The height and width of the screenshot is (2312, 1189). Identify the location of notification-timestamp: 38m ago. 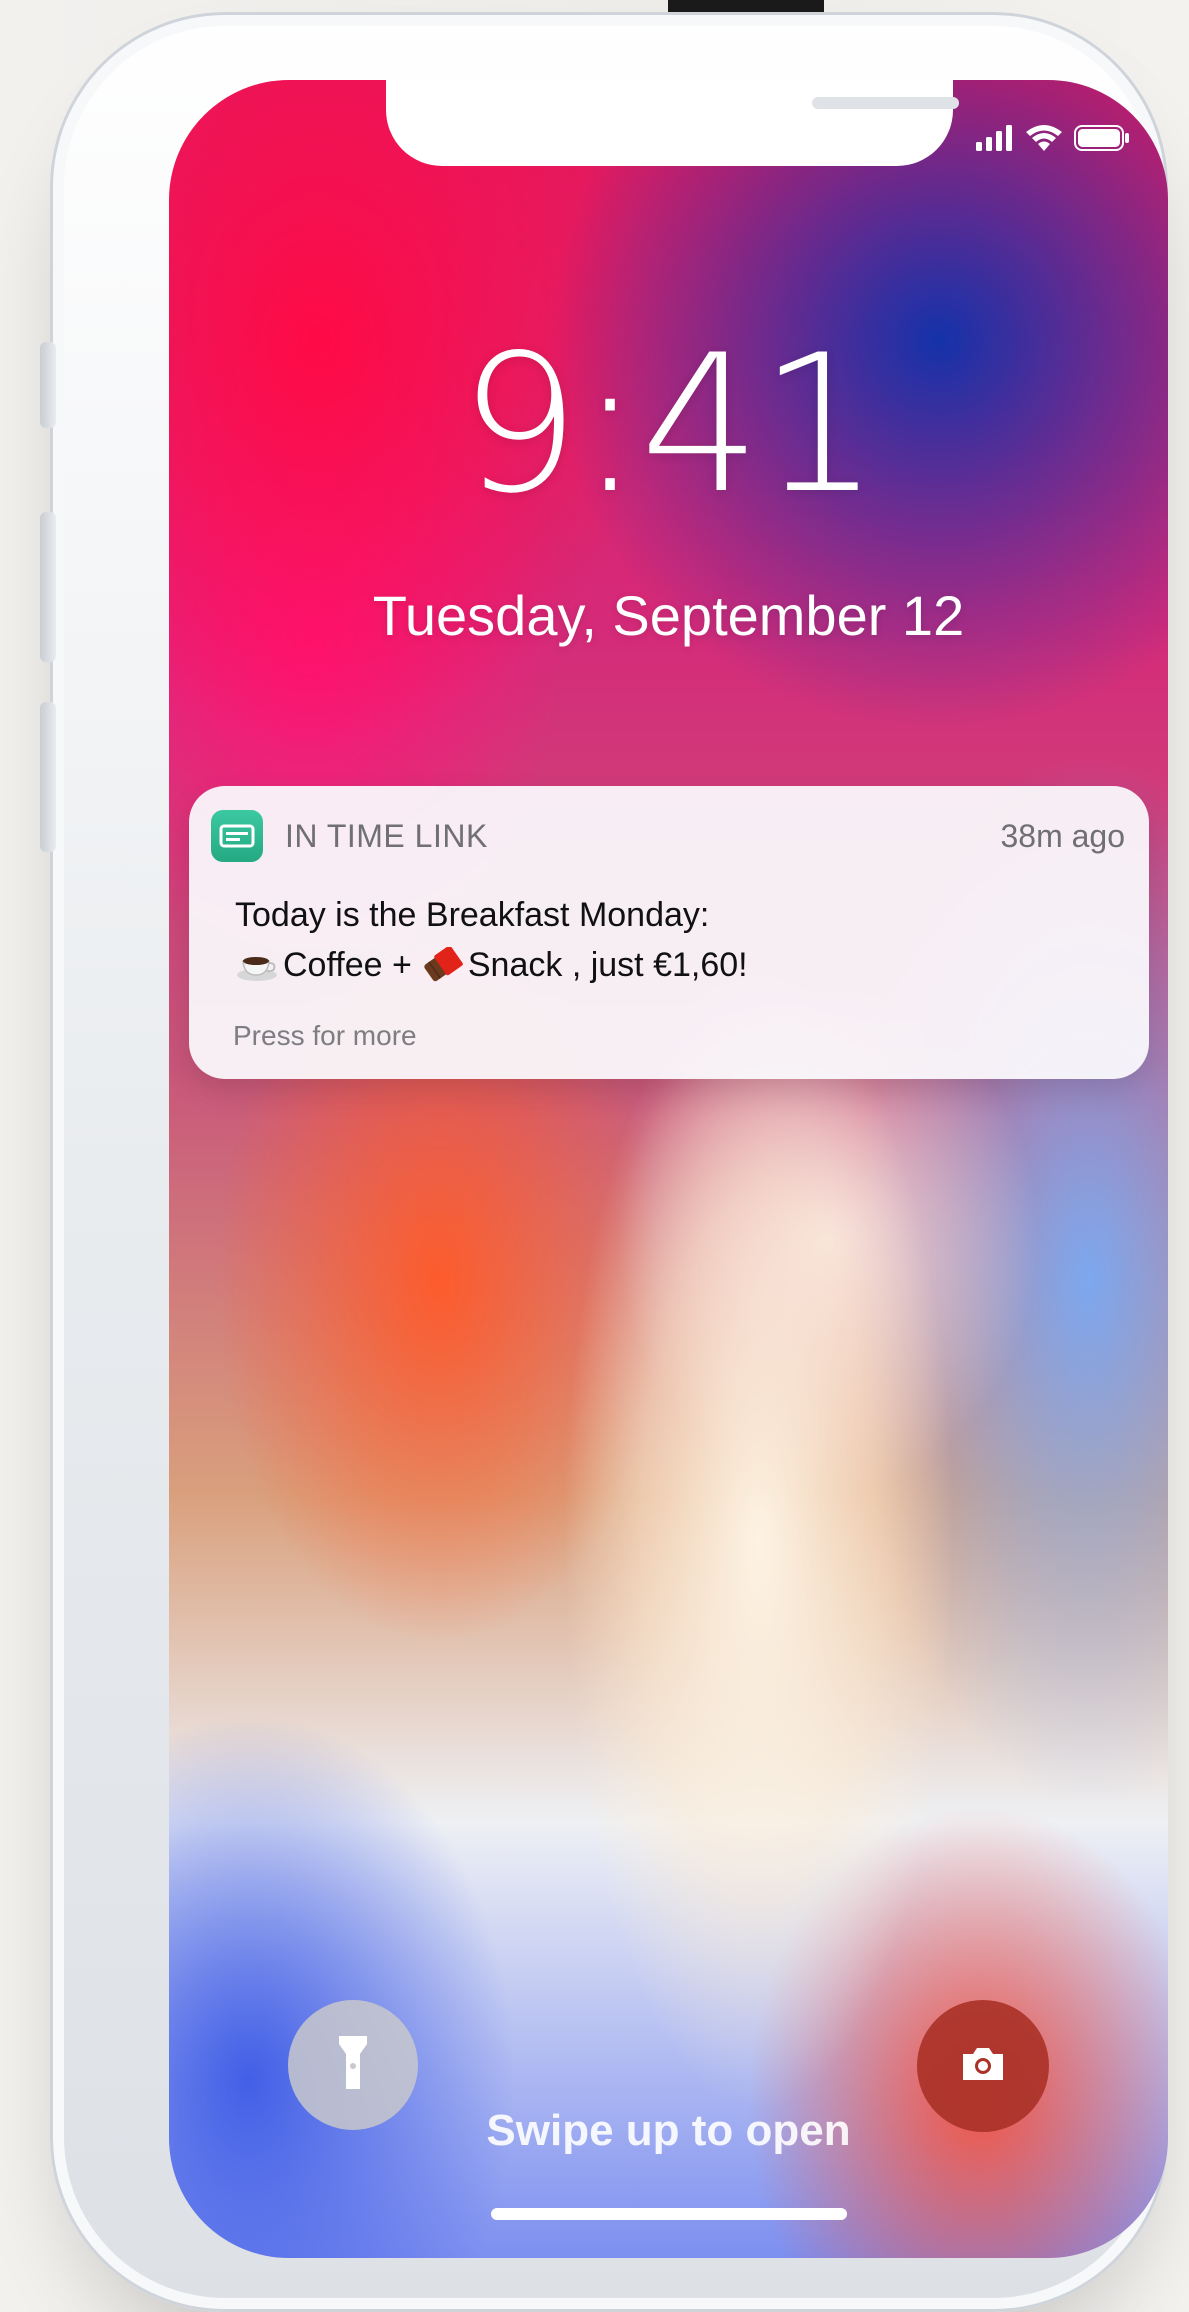
(1062, 835).